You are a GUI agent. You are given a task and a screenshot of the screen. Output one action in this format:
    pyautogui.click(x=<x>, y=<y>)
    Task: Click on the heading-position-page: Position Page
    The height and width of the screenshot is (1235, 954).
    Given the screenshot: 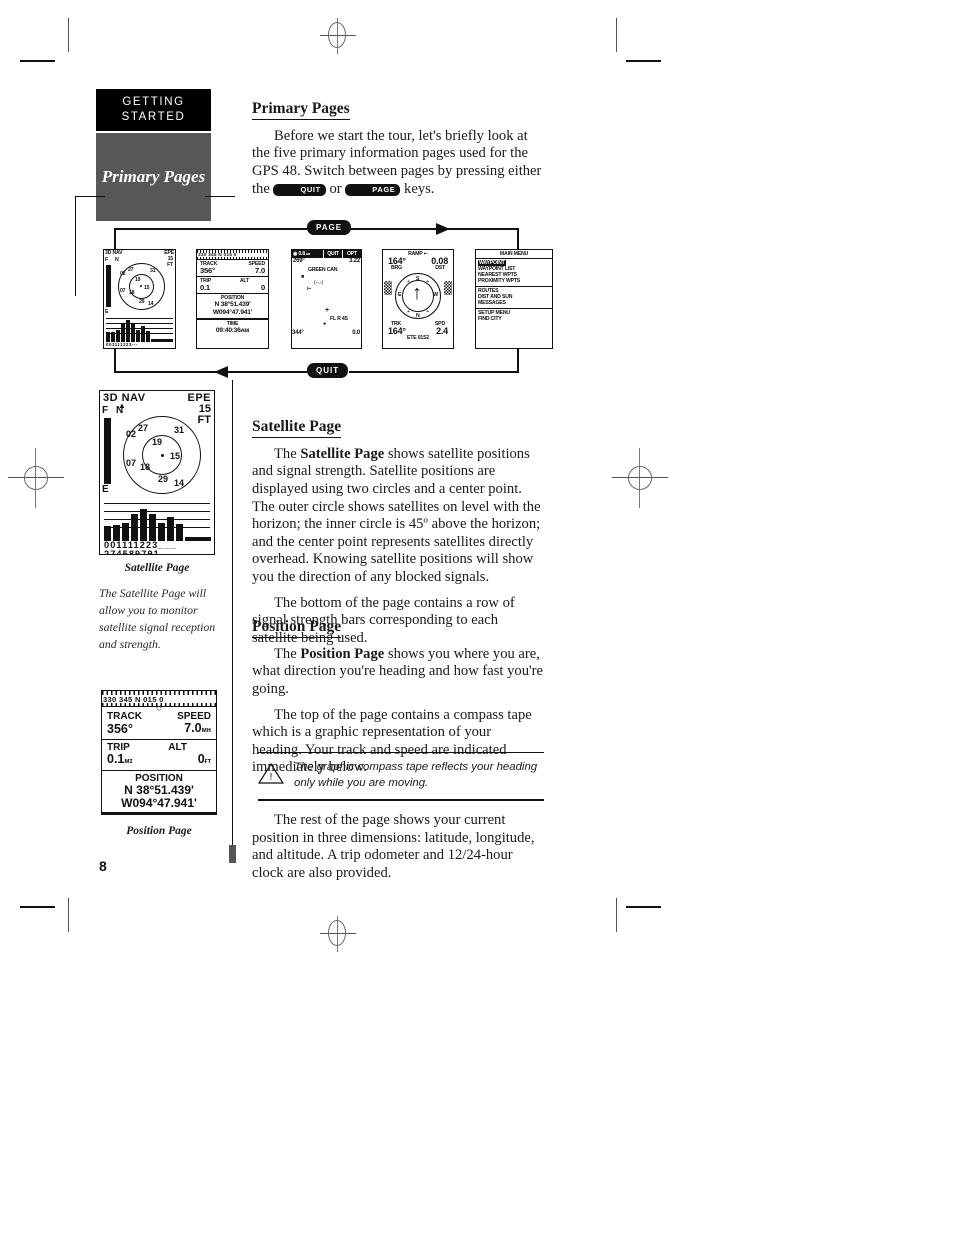 What is the action you would take?
    pyautogui.click(x=297, y=628)
    